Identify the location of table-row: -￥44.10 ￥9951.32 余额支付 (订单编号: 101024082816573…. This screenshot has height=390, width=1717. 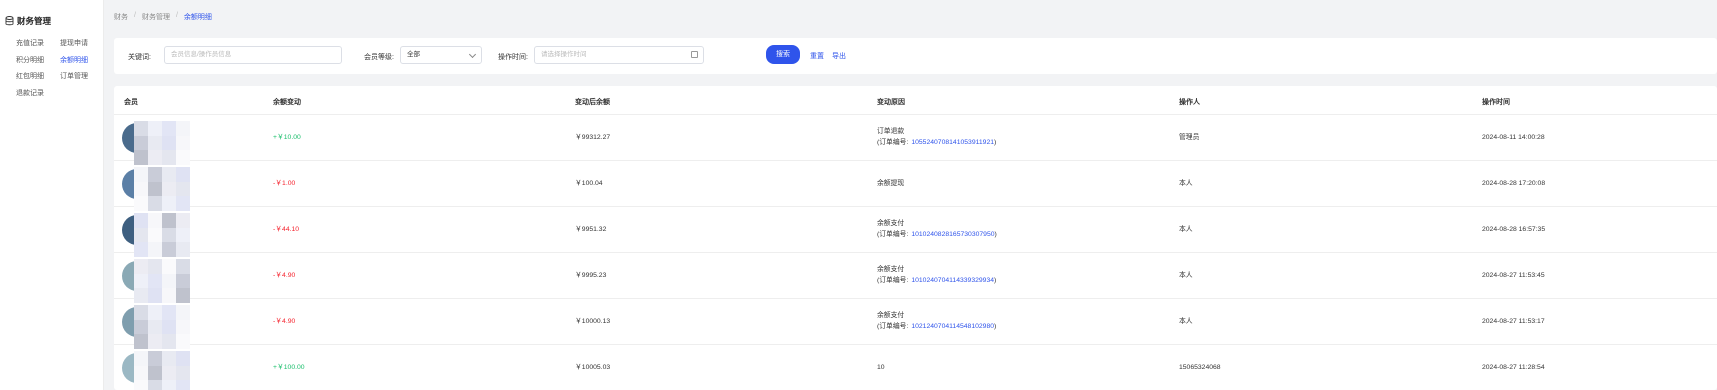
(915, 232).